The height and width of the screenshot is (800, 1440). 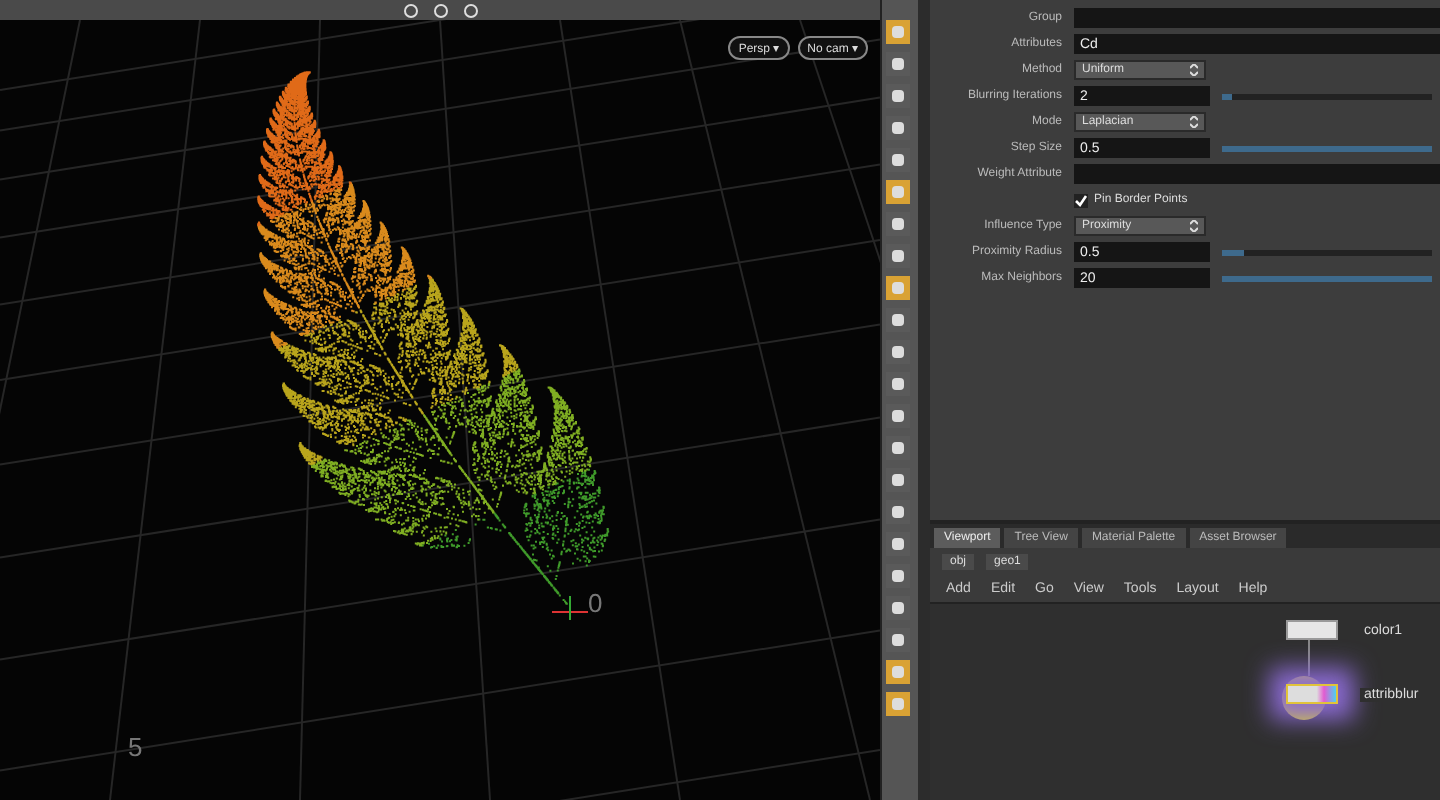 I want to click on graph-node, so click(x=1312, y=630).